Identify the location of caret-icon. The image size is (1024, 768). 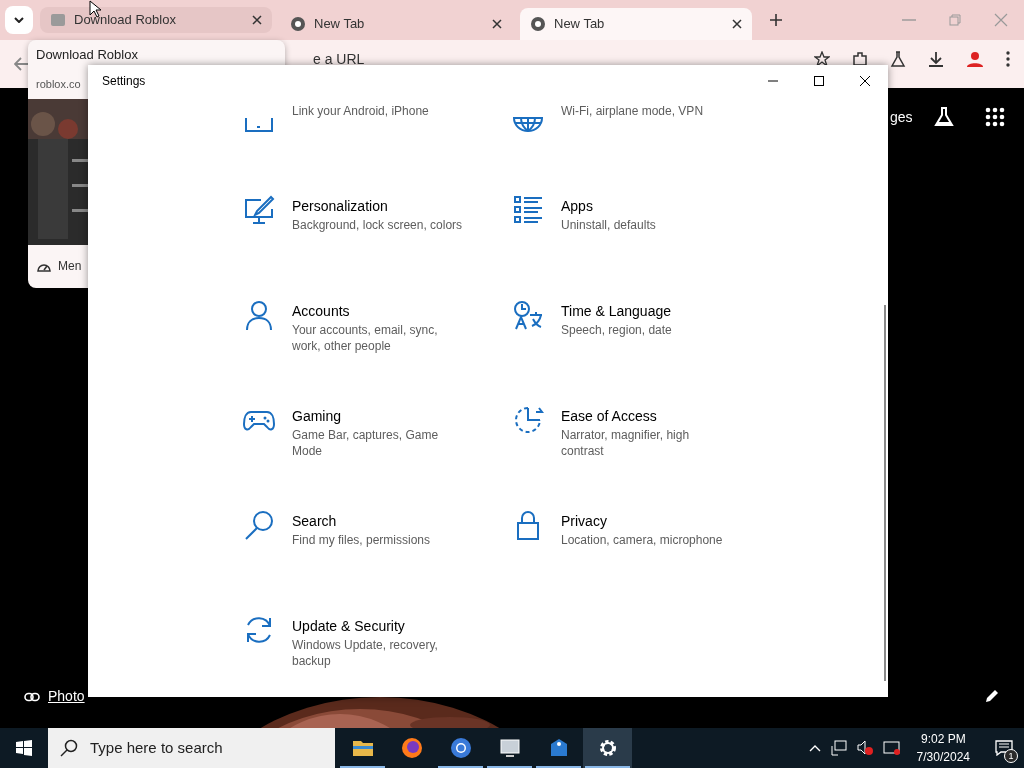
(19, 20).